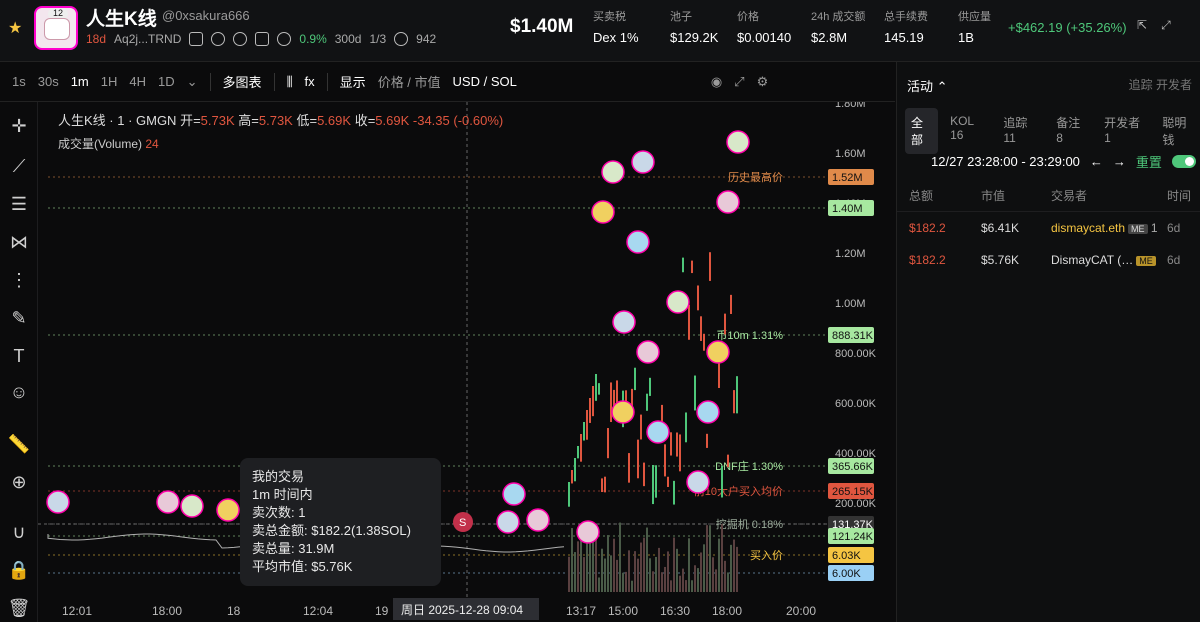 The width and height of the screenshot is (1200, 622). I want to click on tab-kol: KOL 16, so click(967, 131).